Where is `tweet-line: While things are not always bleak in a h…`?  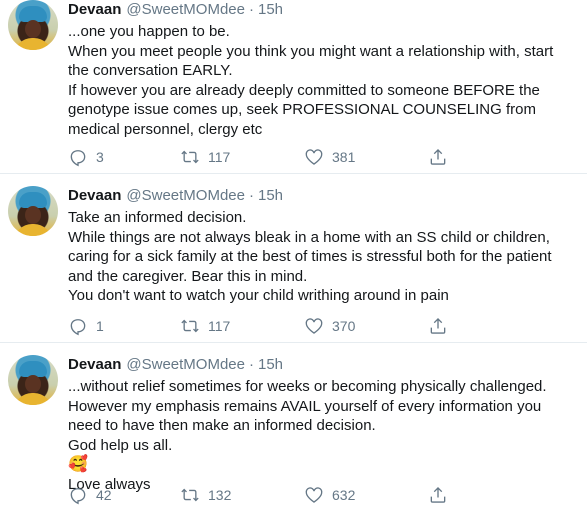 tweet-line: While things are not always bleak in a h… is located at coordinates (310, 256).